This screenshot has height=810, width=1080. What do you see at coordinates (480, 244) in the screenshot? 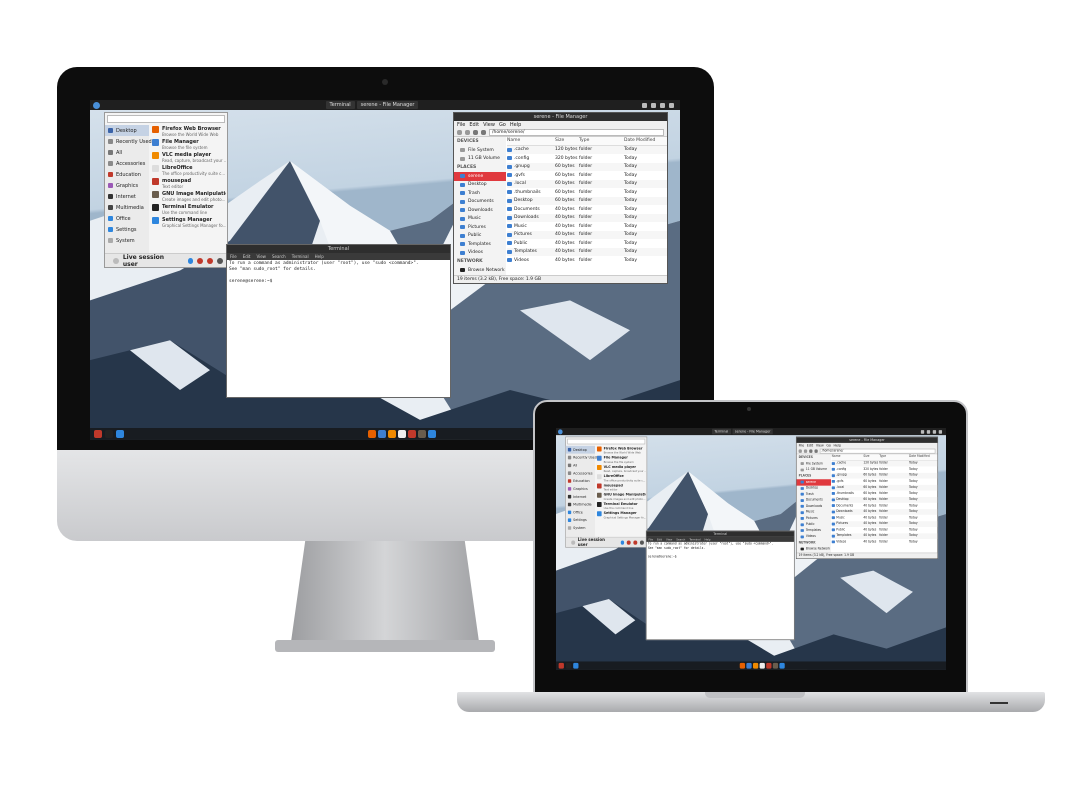
I see `sidebar-item-place: Templates` at bounding box center [480, 244].